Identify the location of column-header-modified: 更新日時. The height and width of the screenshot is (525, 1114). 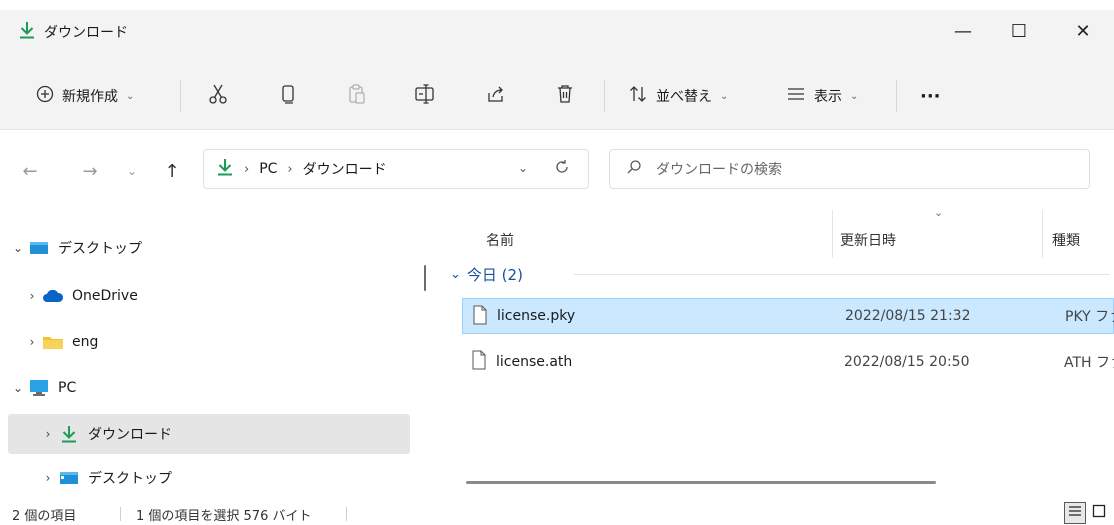
(868, 240).